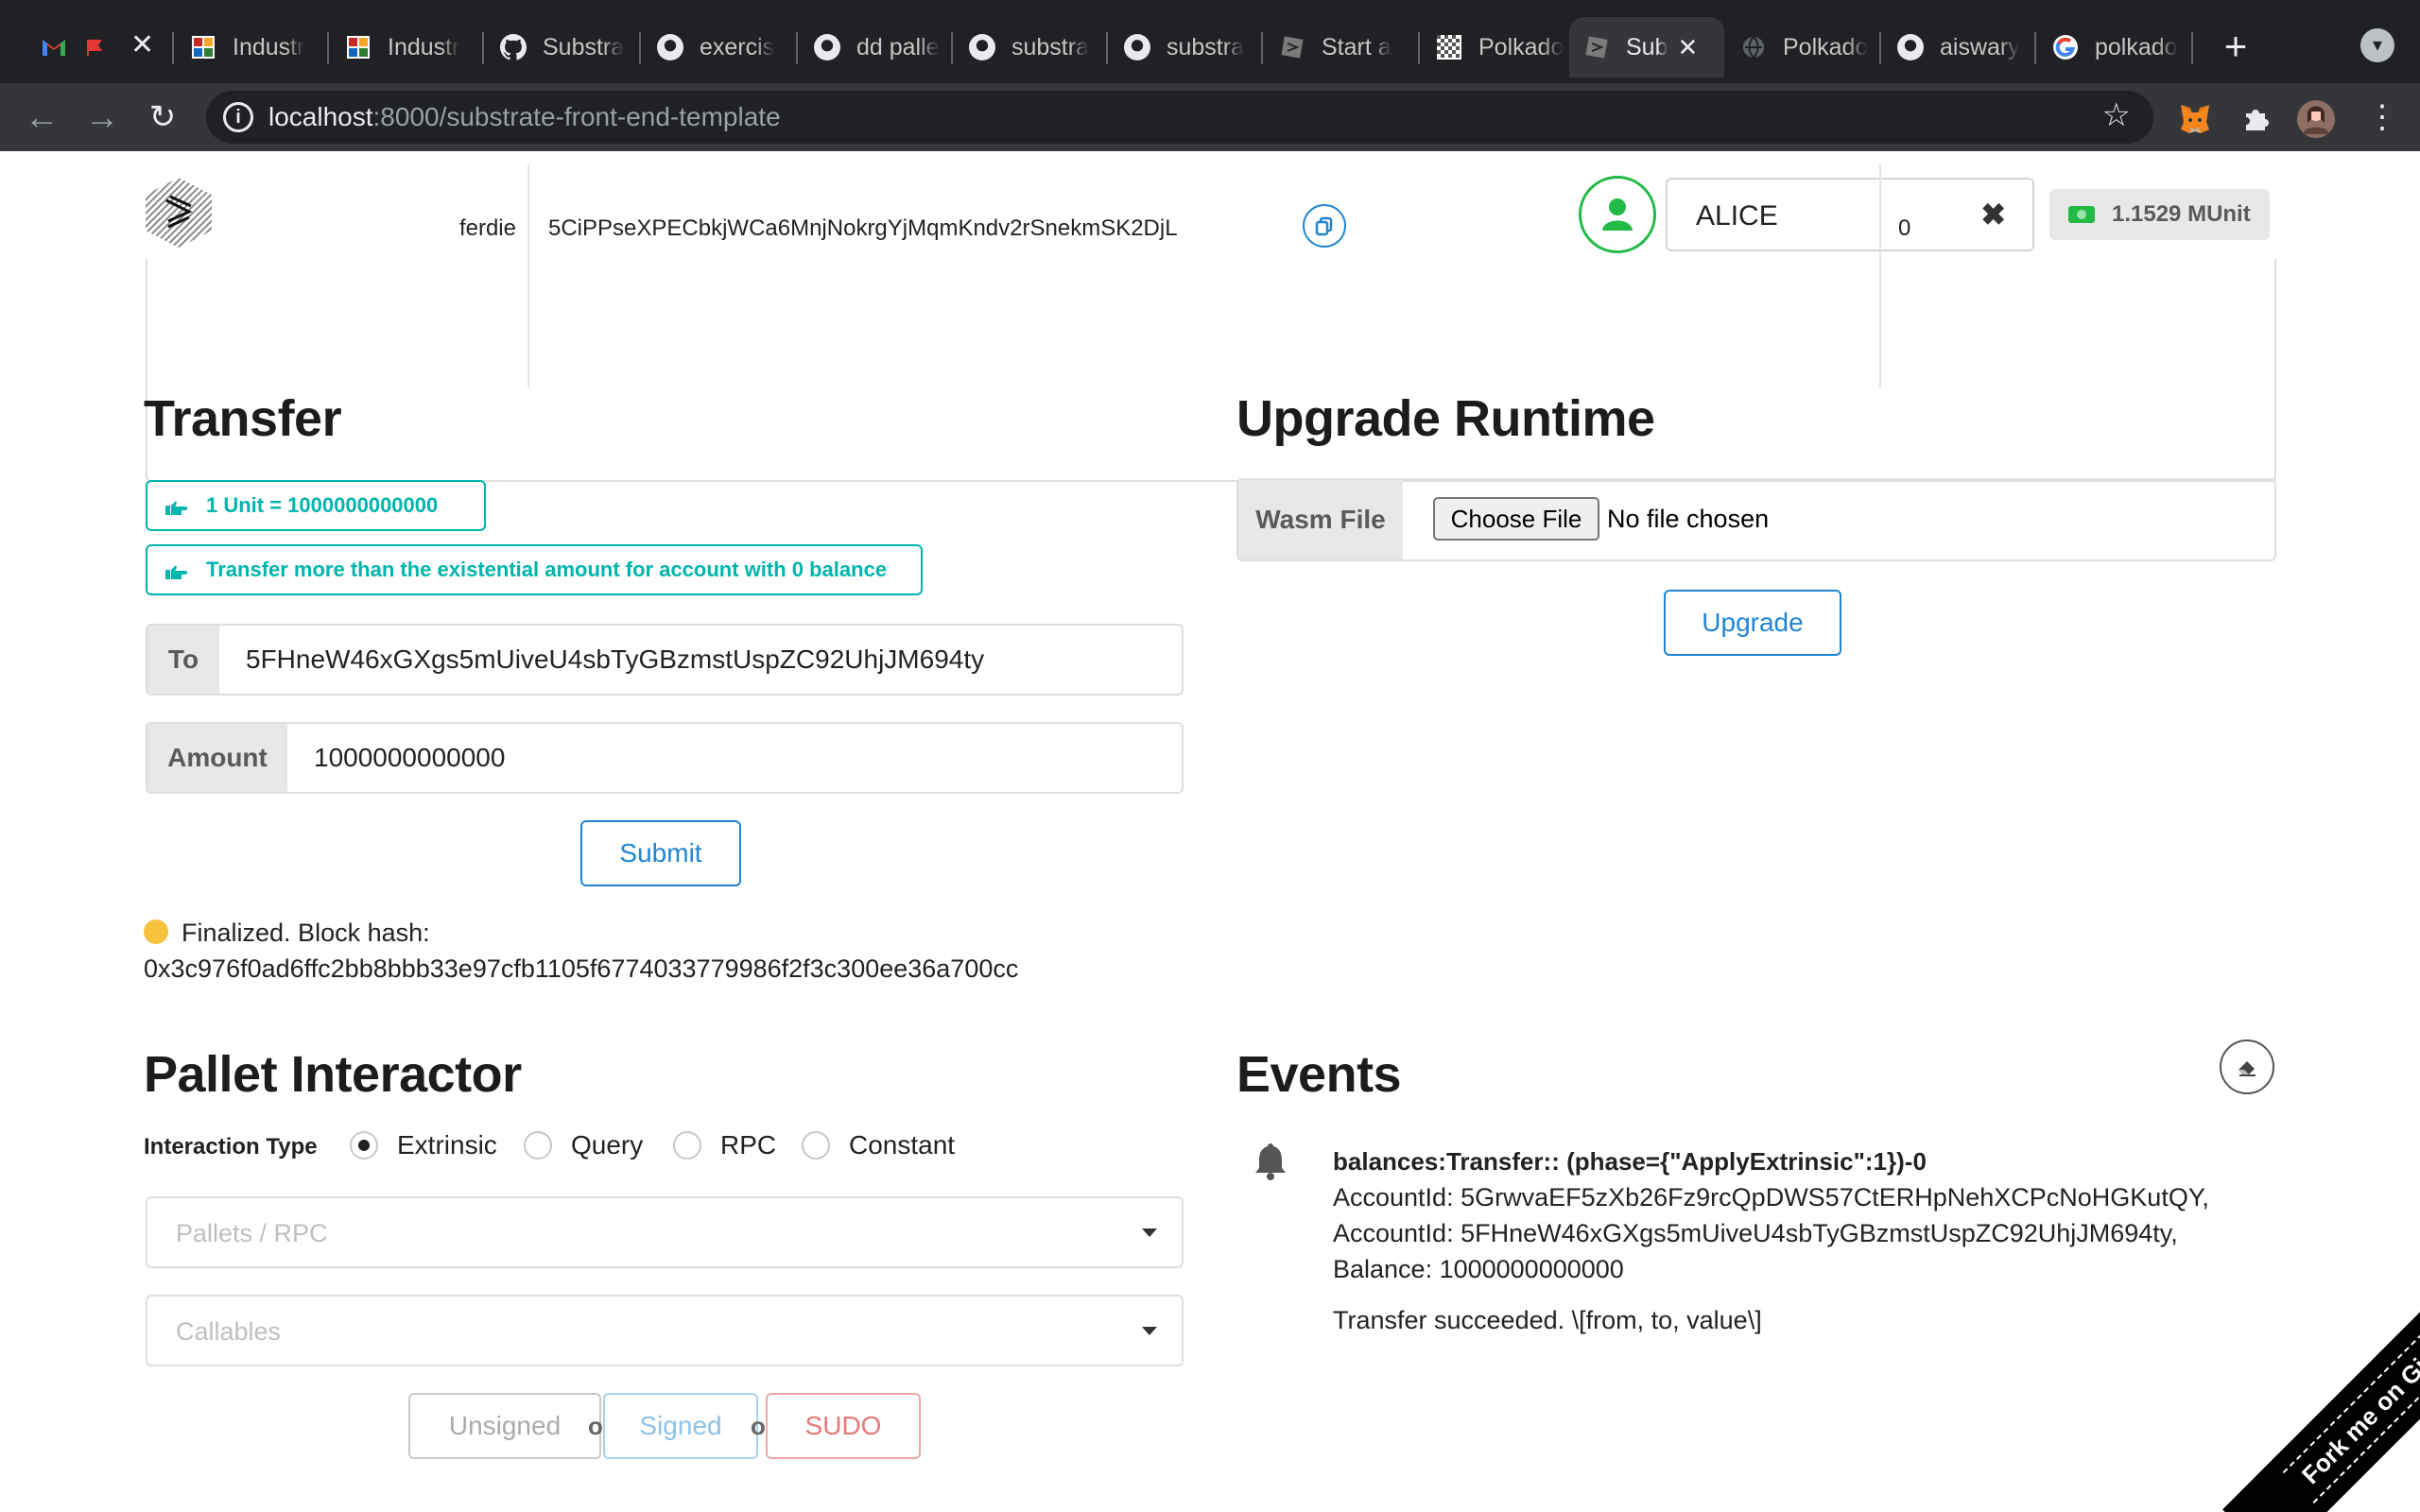 Image resolution: width=2420 pixels, height=1512 pixels. What do you see at coordinates (54, 47) in the screenshot?
I see `gmail-icon` at bounding box center [54, 47].